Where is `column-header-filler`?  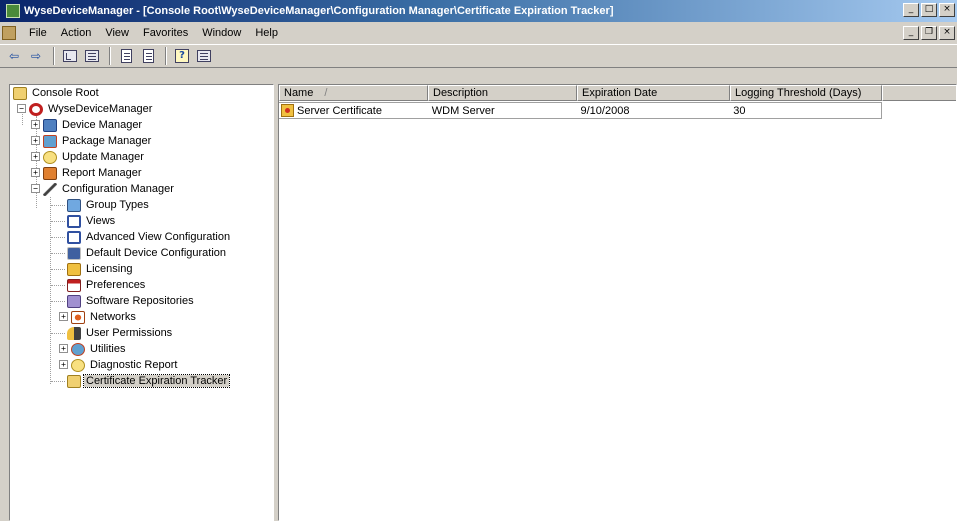 column-header-filler is located at coordinates (919, 93).